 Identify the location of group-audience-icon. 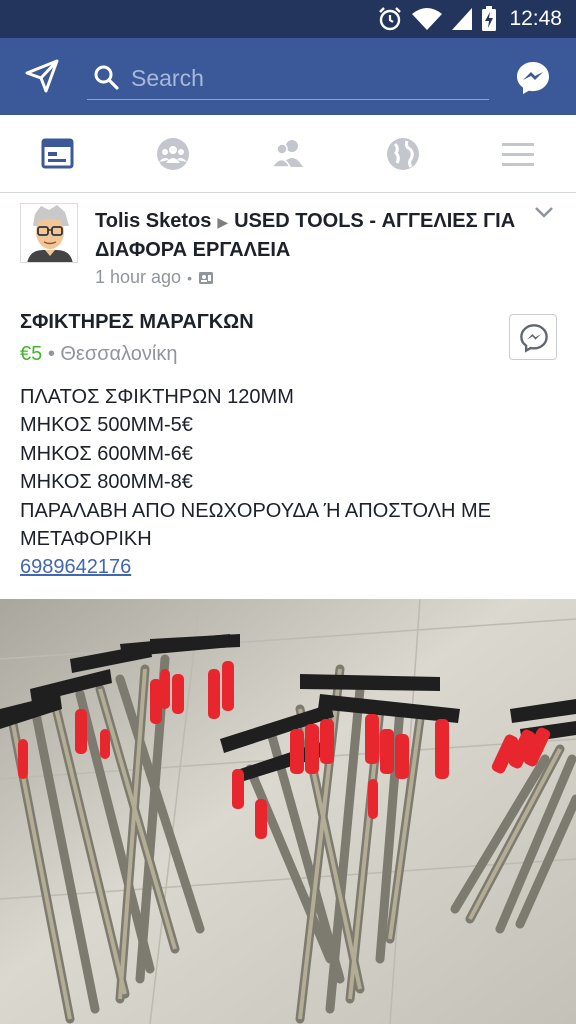
(205, 277).